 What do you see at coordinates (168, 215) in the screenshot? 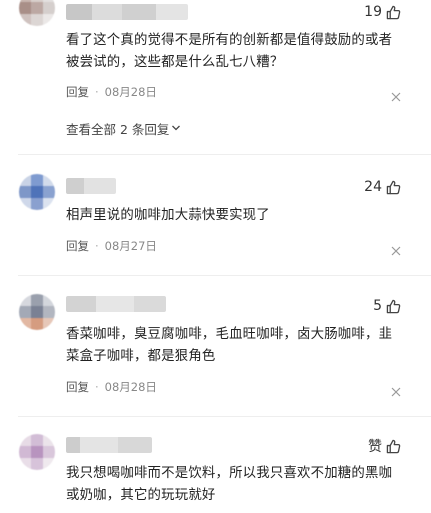
I see `comment-line: 相声里说的咖啡加大蒜快要实现了` at bounding box center [168, 215].